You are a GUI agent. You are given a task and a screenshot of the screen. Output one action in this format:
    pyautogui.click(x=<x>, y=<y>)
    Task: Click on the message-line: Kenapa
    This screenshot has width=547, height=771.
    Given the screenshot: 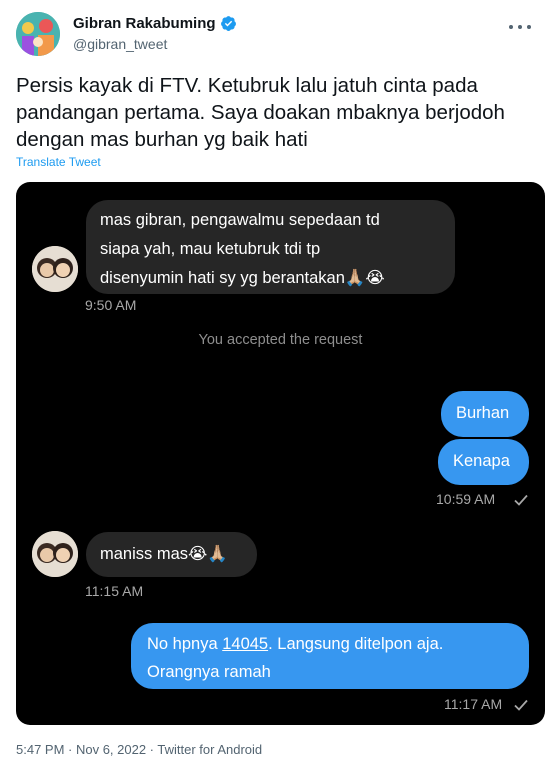 What is the action you would take?
    pyautogui.click(x=481, y=461)
    